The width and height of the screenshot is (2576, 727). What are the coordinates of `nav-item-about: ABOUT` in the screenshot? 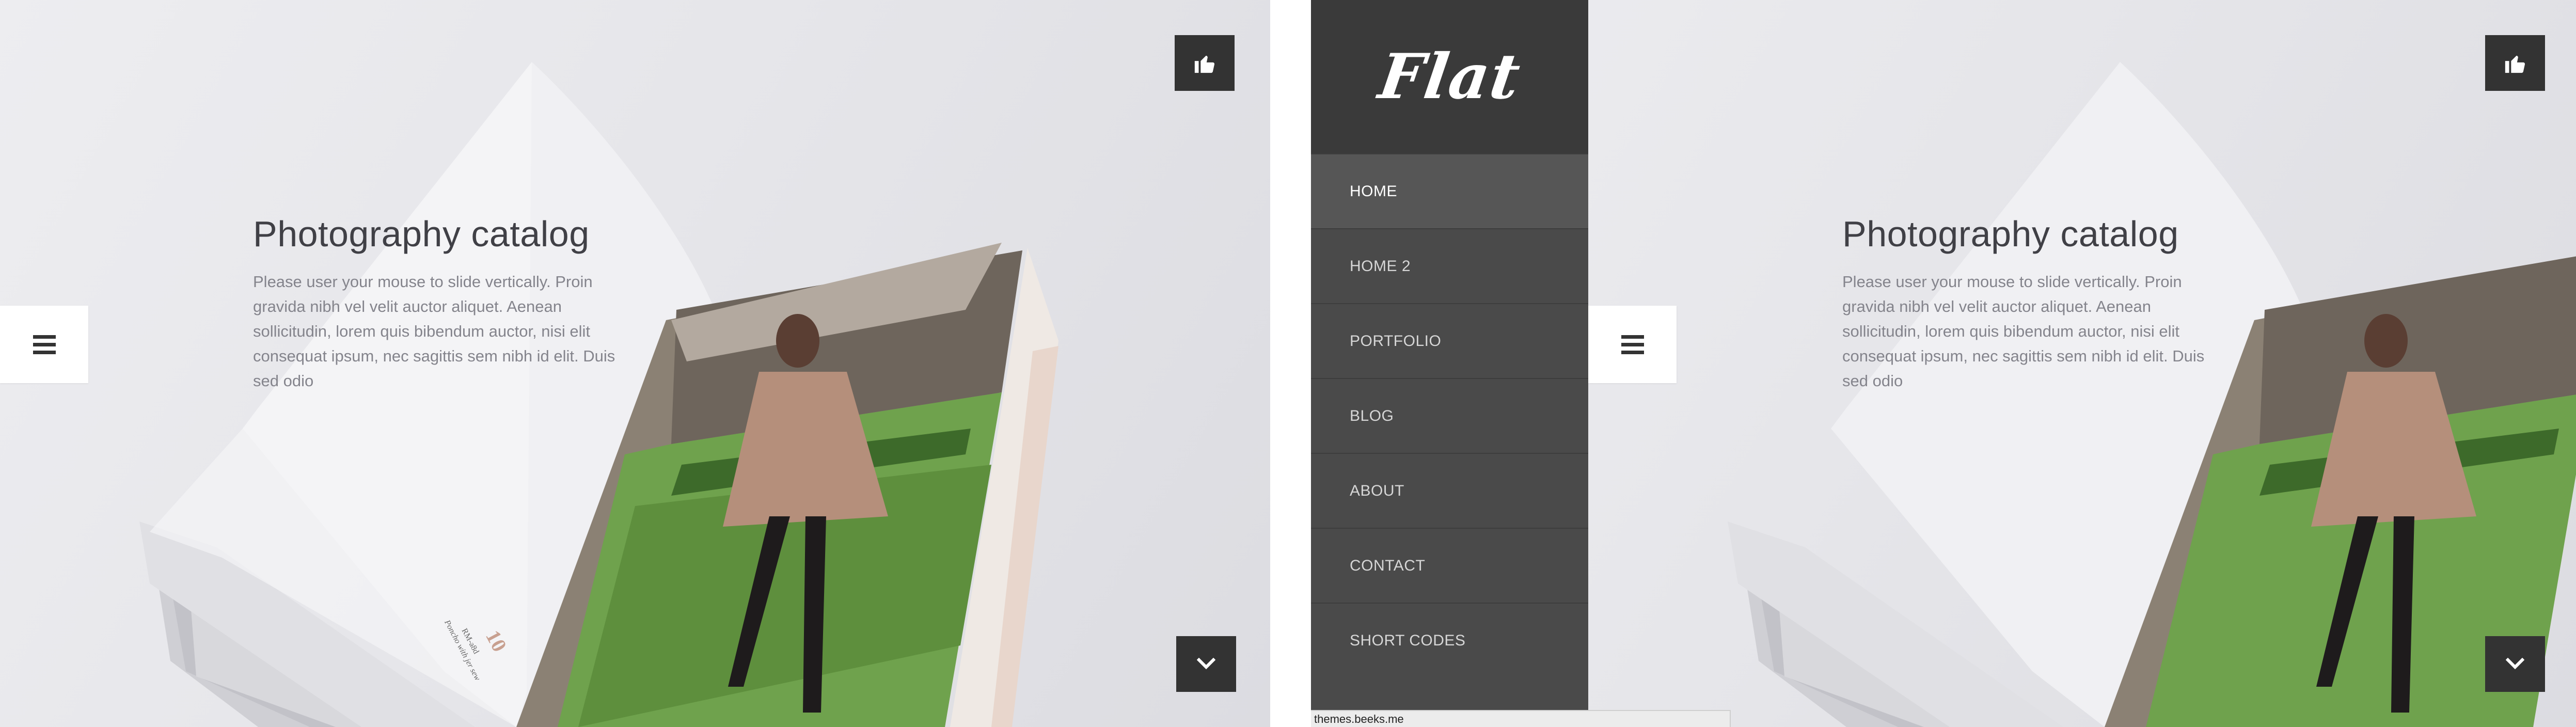 It's located at (1449, 491).